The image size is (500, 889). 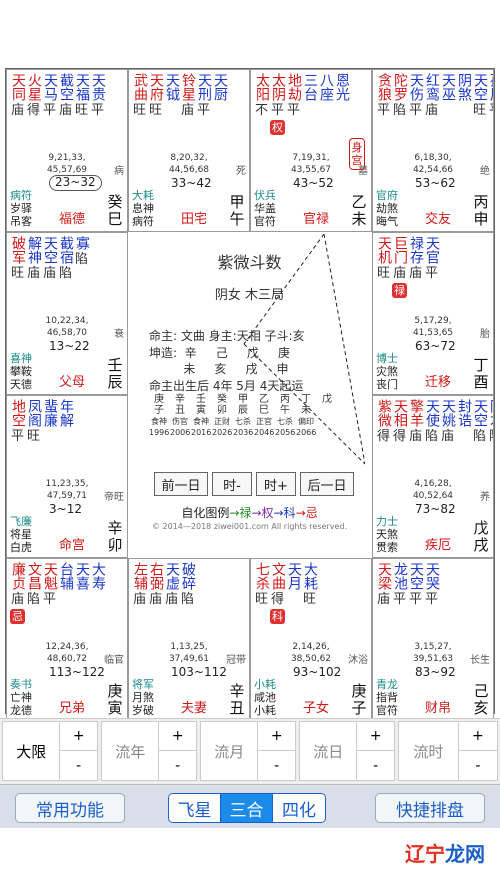 I want to click on star: 破碎陷, so click(x=188, y=584).